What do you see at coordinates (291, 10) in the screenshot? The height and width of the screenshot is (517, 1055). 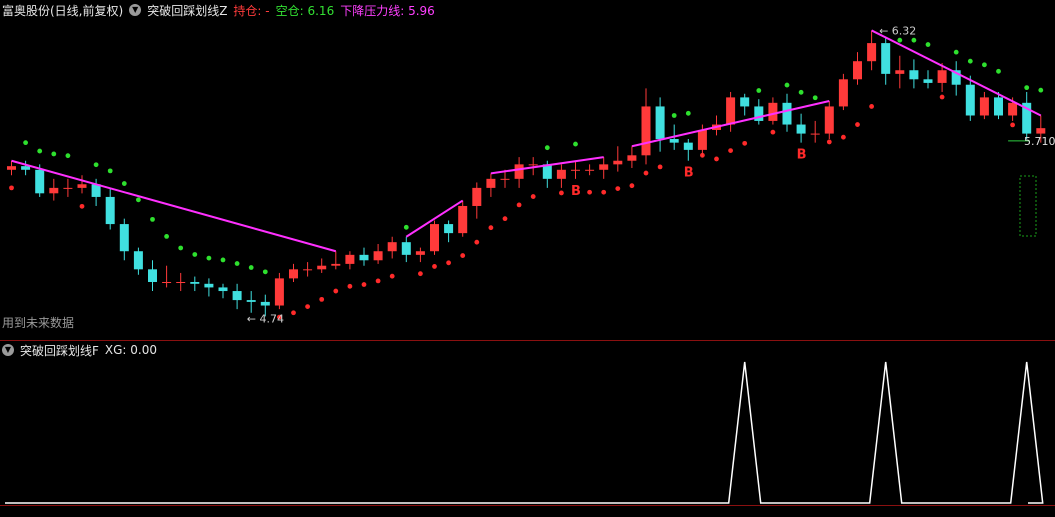 I see `empty-label: 空仓:` at bounding box center [291, 10].